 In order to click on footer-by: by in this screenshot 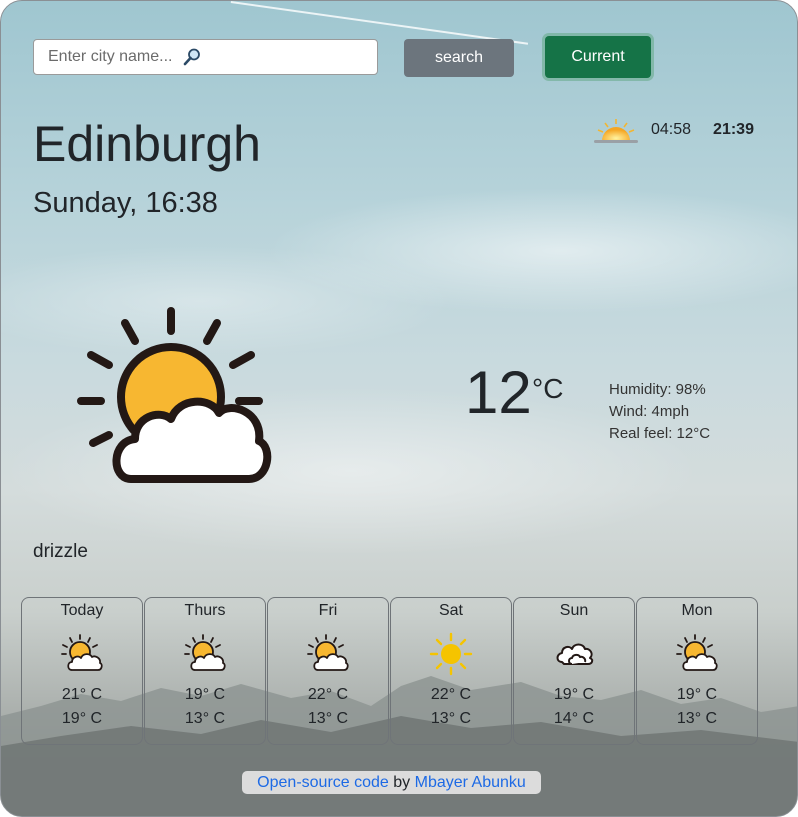, I will do `click(402, 782)`.